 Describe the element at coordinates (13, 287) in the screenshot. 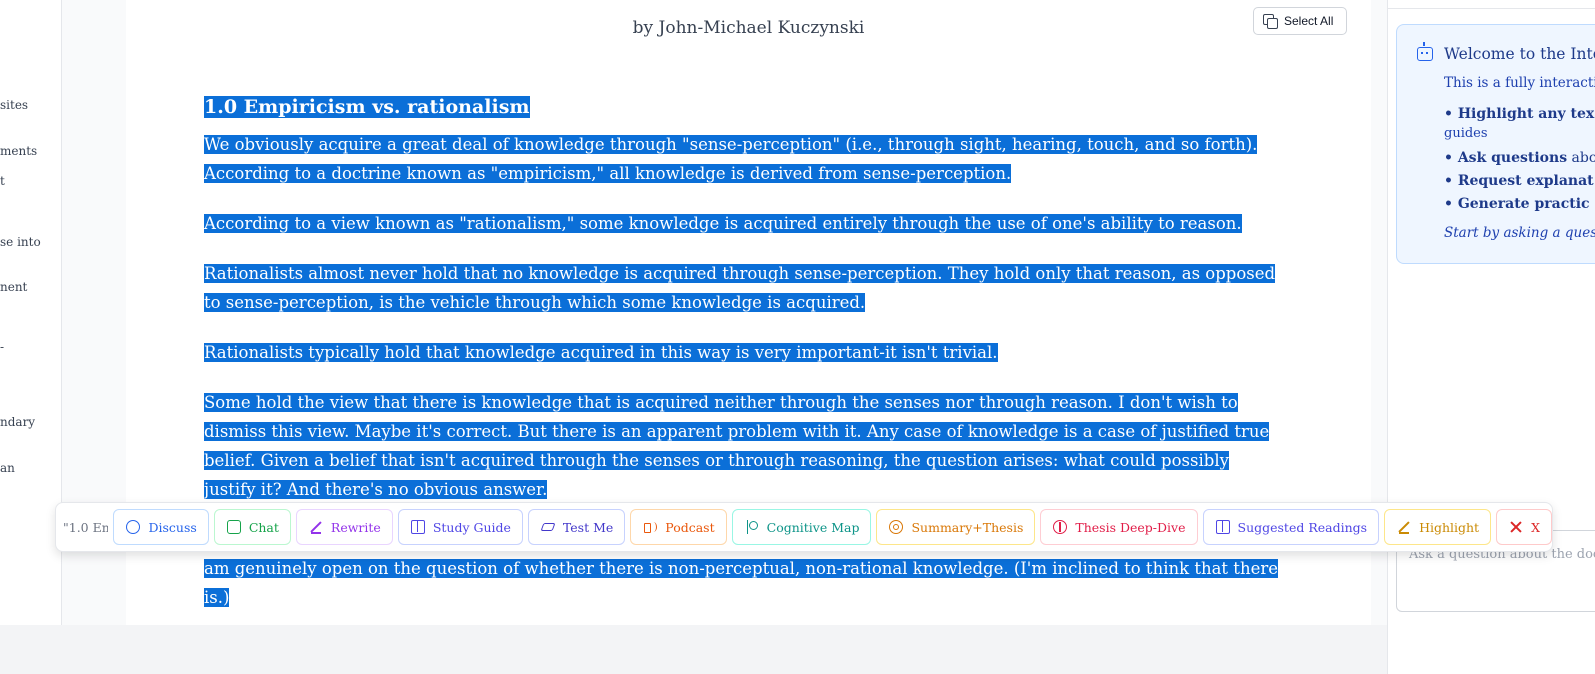

I see `sidebar-item-5: nent` at that location.